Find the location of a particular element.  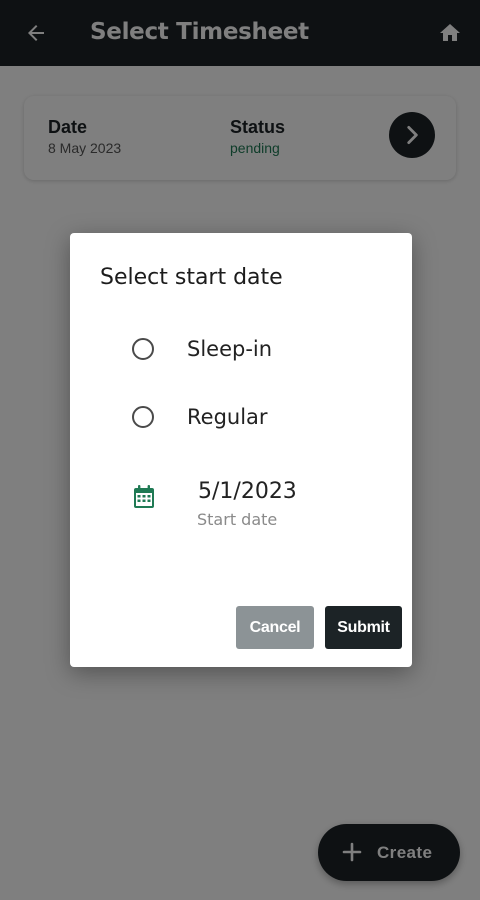

start-date-hint: Start date is located at coordinates (237, 519).